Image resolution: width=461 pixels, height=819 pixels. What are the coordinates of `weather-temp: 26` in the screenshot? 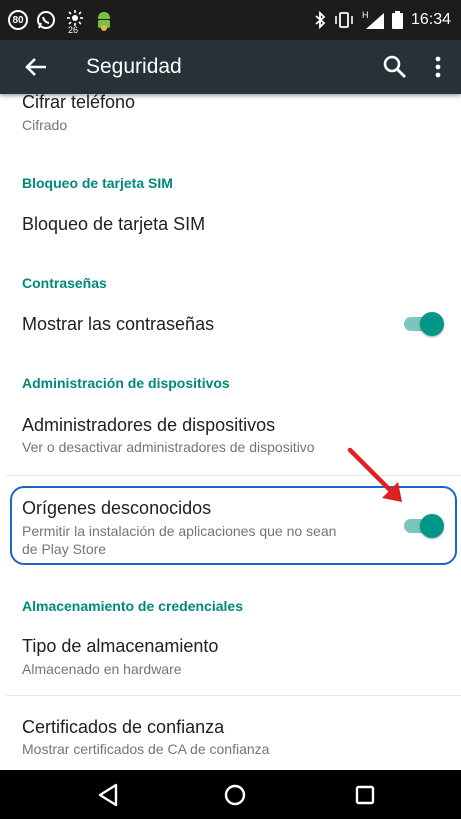 It's located at (73, 30).